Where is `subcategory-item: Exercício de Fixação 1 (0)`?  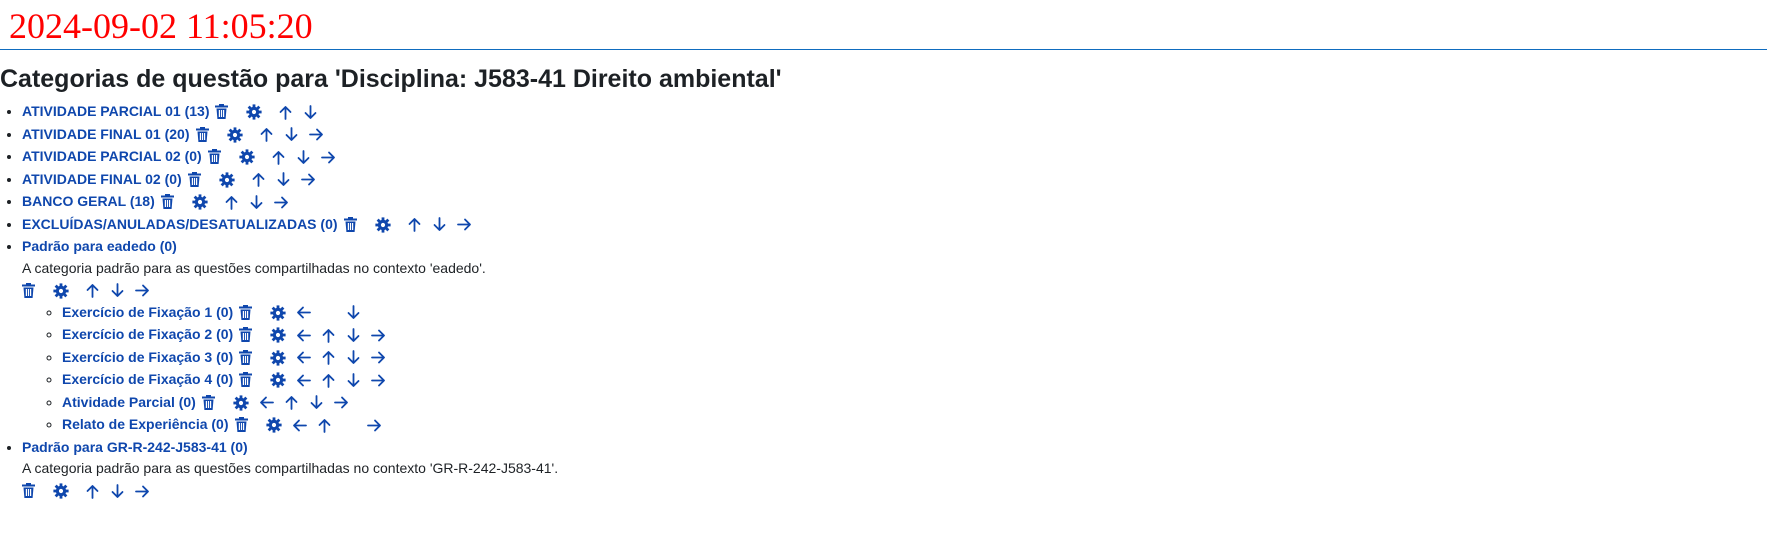 subcategory-item: Exercício de Fixação 1 (0) is located at coordinates (914, 312).